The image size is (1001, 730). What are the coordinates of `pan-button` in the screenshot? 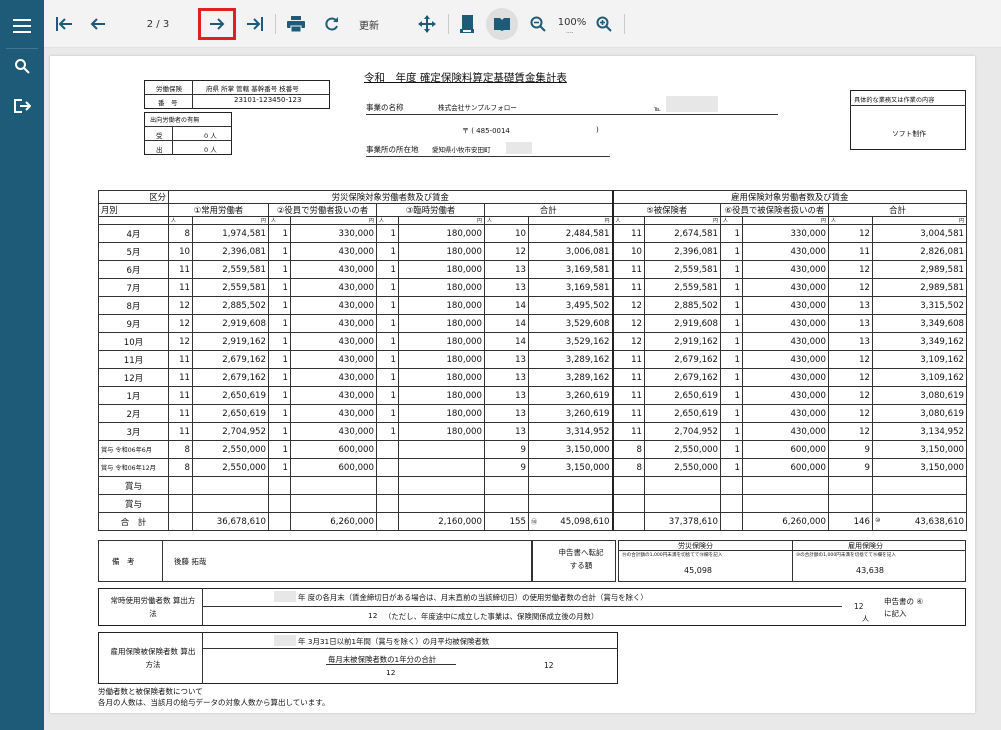 It's located at (427, 24).